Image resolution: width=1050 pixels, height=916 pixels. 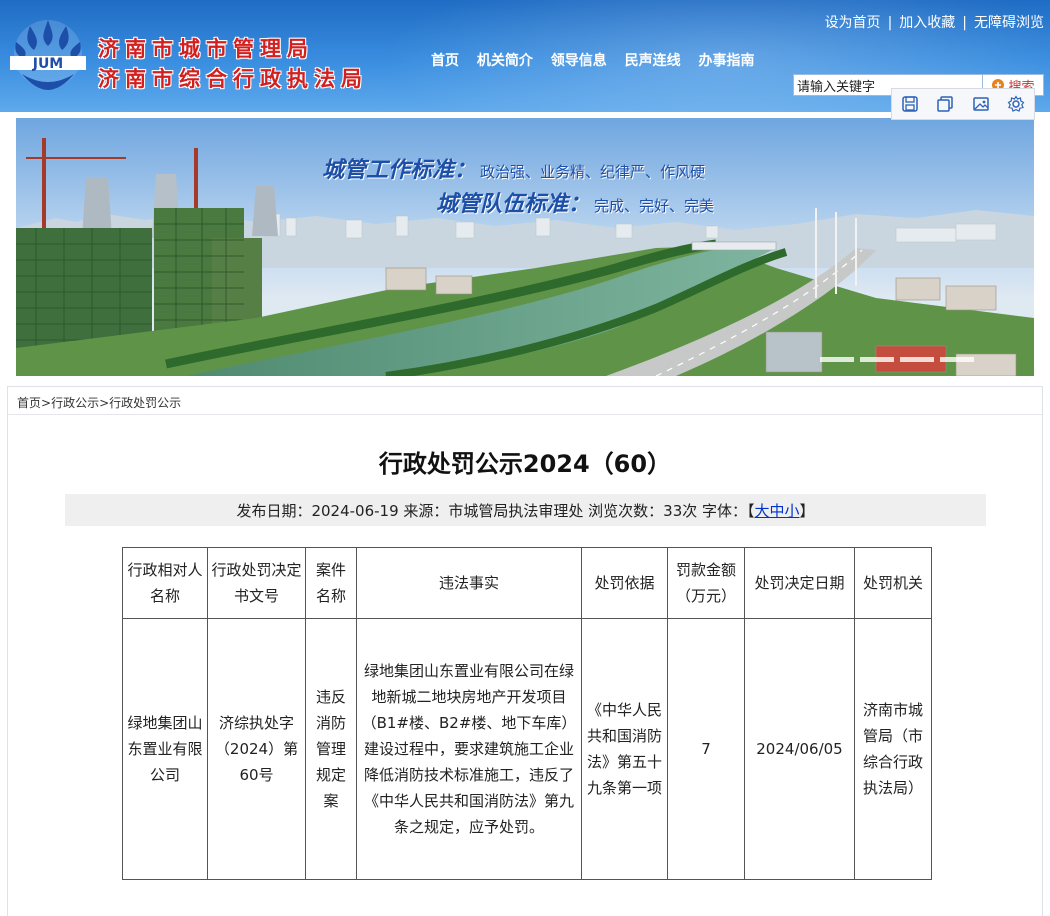 I want to click on banner-slide-indicators, so click(x=897, y=359).